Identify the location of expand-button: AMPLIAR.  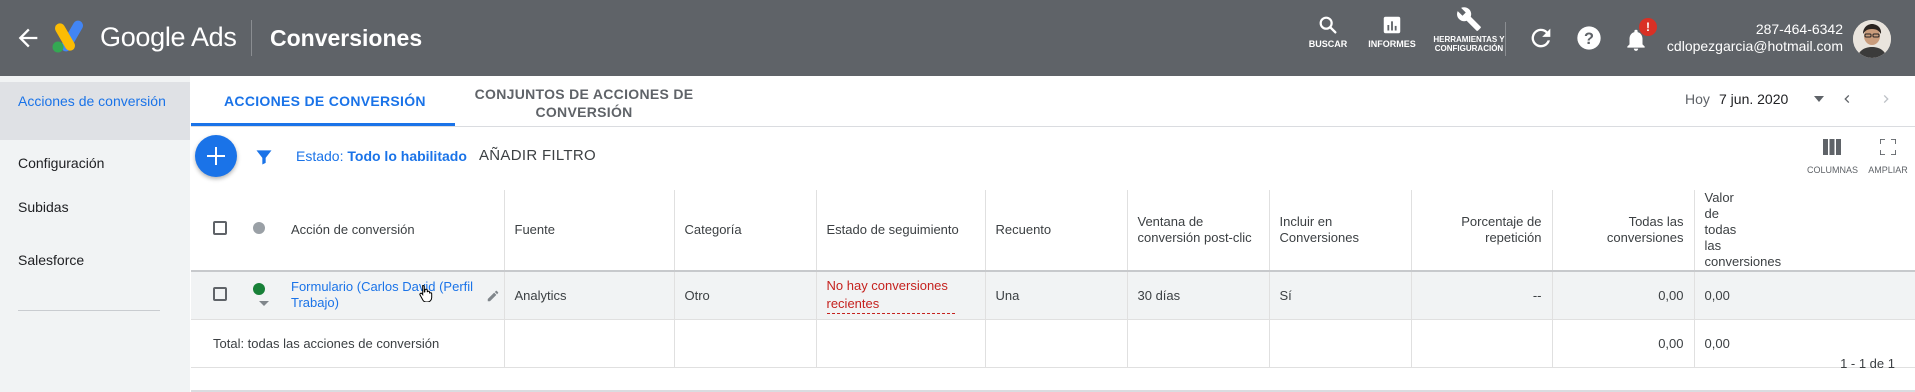
(1888, 156).